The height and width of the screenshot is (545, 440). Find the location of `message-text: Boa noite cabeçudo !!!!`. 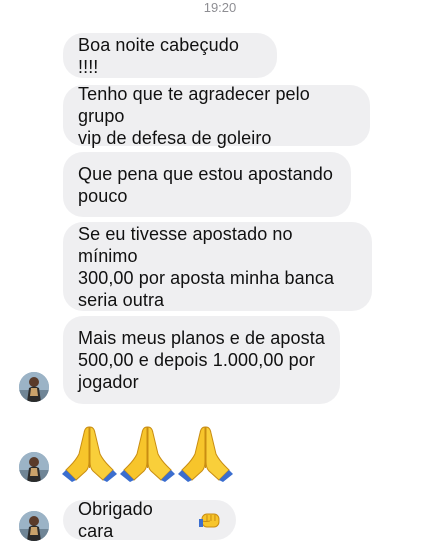

message-text: Boa noite cabeçudo !!!! is located at coordinates (158, 55).